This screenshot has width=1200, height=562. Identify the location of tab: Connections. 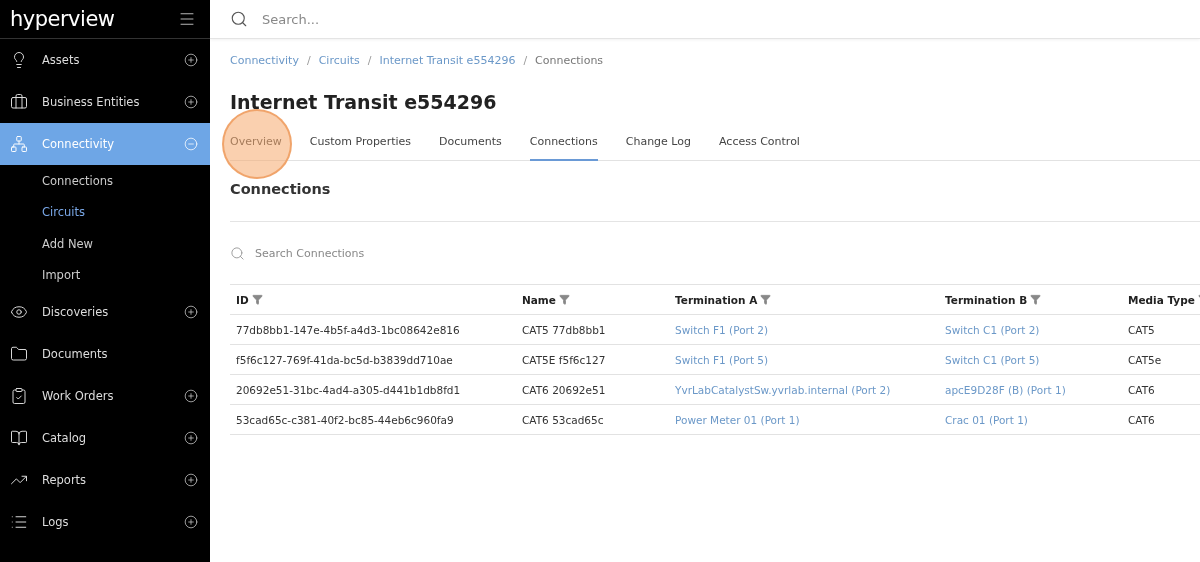
(563, 144).